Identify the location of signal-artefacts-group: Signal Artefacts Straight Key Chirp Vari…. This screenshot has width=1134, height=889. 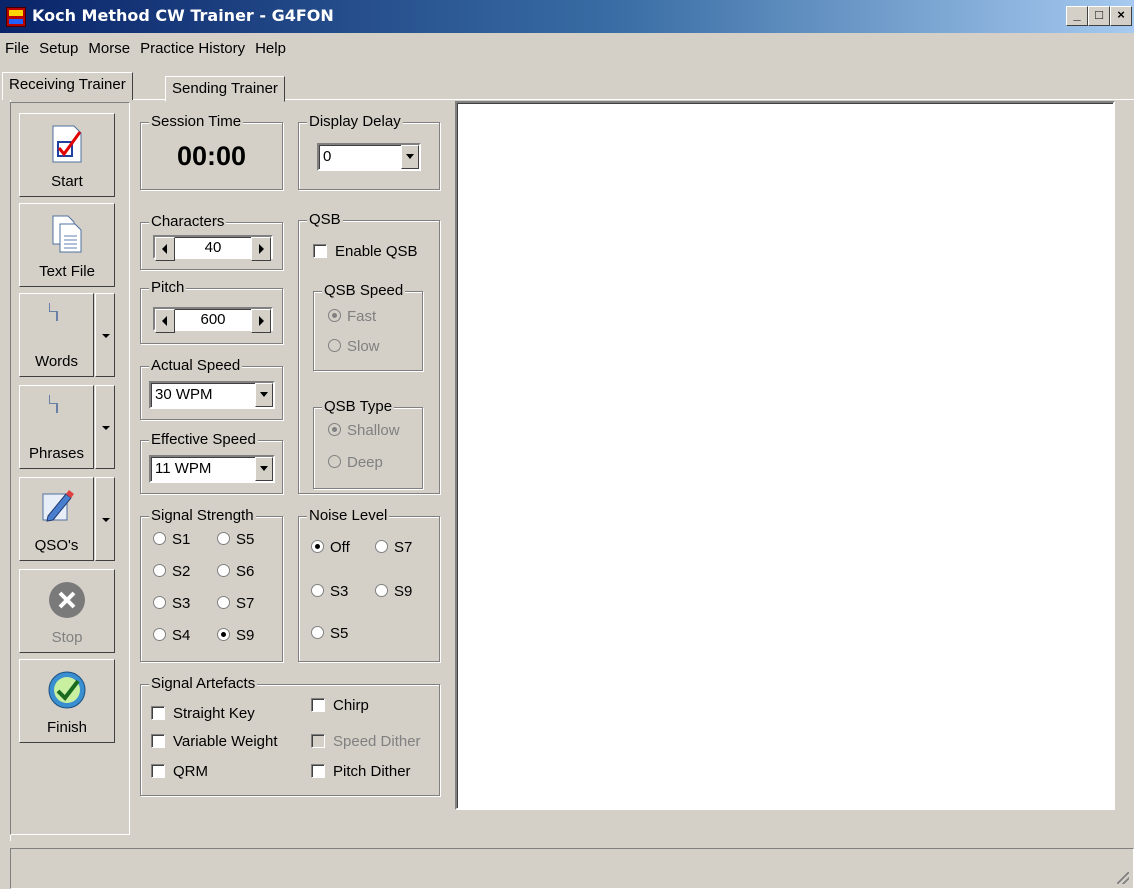
(290, 735).